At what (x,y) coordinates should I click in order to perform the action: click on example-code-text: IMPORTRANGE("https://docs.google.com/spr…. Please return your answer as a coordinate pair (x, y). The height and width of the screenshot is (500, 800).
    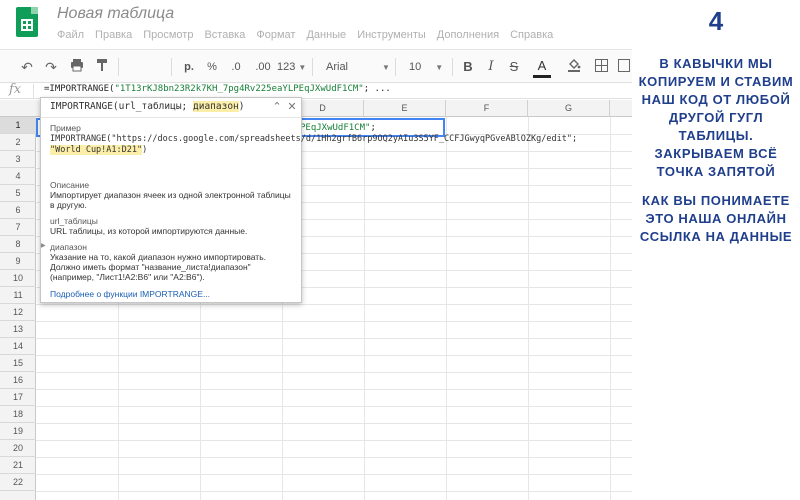
    Looking at the image, I should click on (314, 139).